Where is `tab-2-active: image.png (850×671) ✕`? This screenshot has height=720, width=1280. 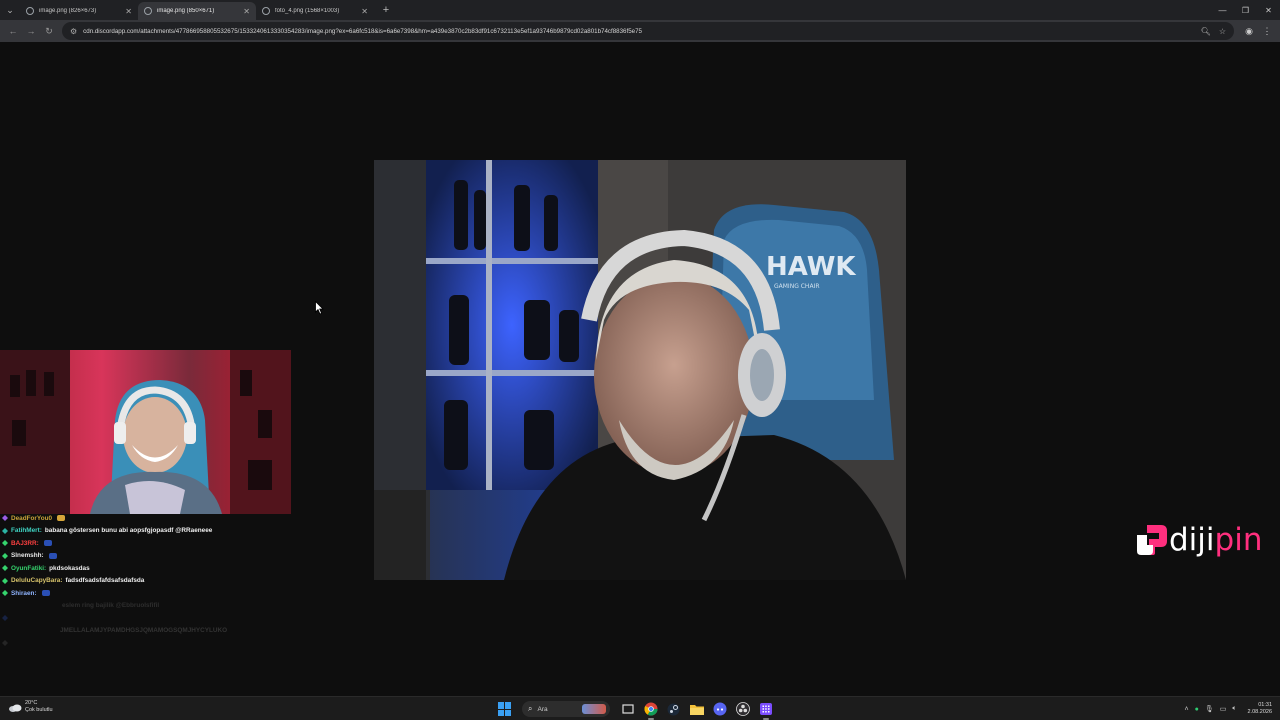
tab-2-active: image.png (850×671) ✕ is located at coordinates (197, 11).